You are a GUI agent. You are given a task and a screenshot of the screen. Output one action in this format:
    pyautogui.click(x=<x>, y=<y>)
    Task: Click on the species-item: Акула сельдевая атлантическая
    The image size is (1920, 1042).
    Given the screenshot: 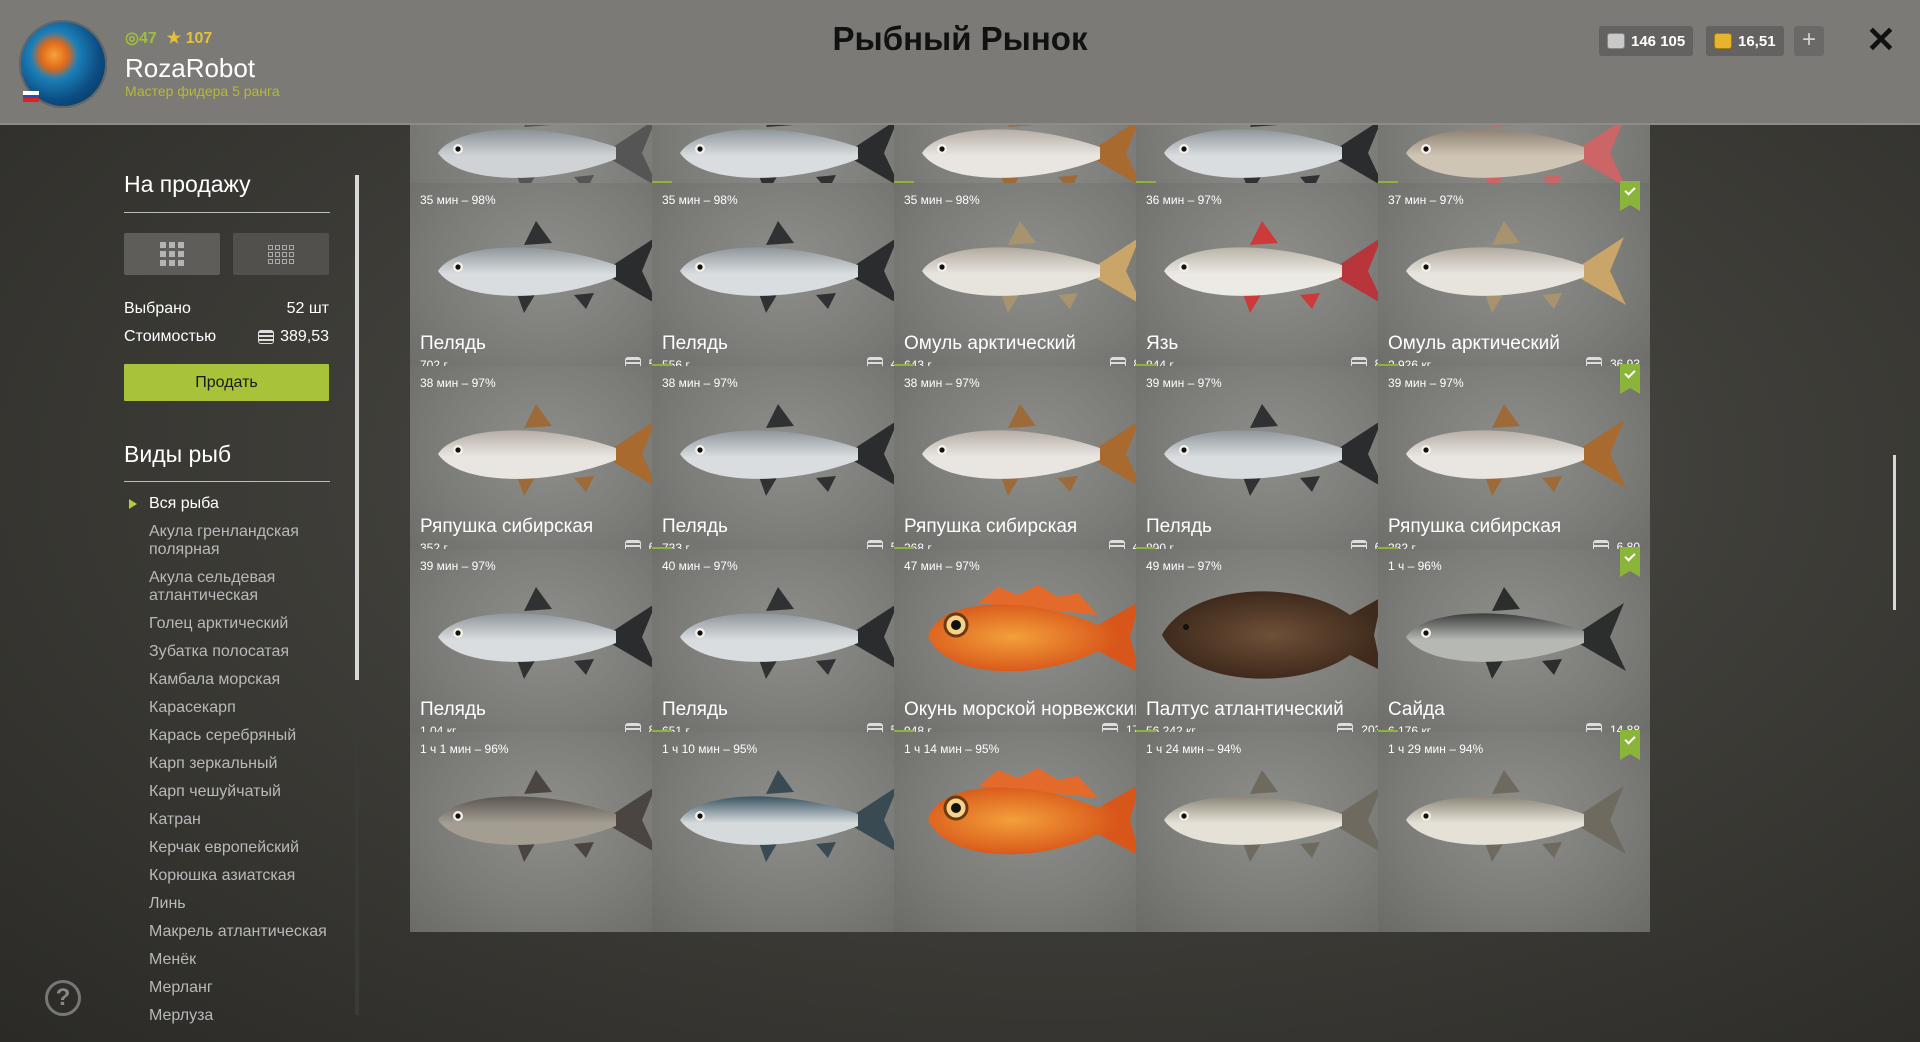 What is the action you would take?
    pyautogui.click(x=239, y=587)
    